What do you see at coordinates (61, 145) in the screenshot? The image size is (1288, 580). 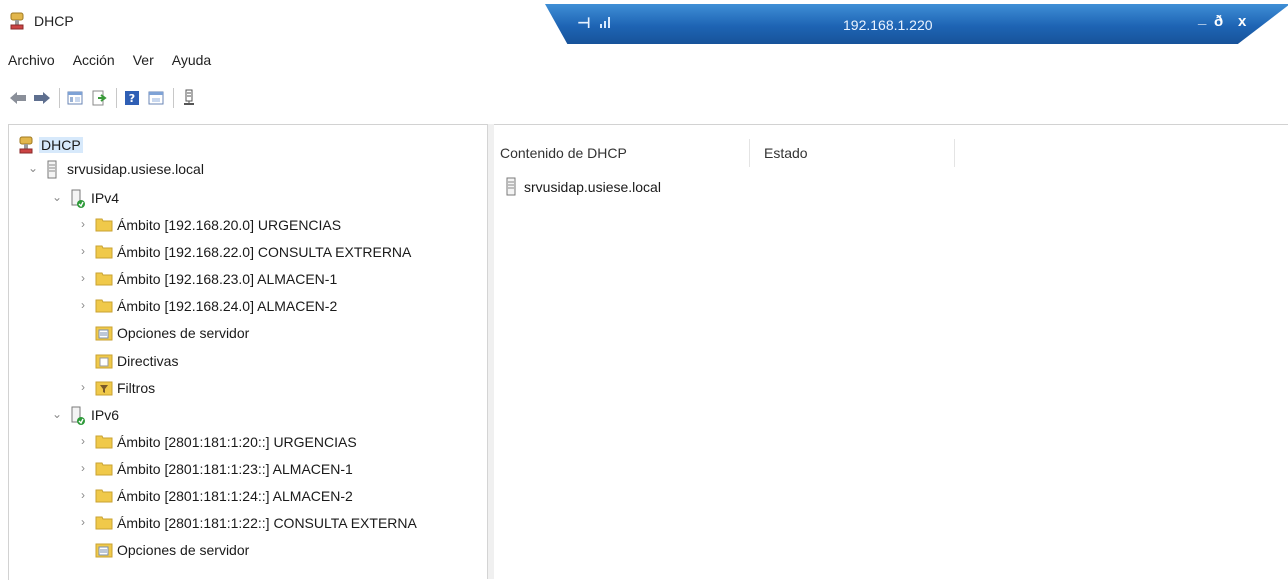 I see `tree-item-label: DHCP` at bounding box center [61, 145].